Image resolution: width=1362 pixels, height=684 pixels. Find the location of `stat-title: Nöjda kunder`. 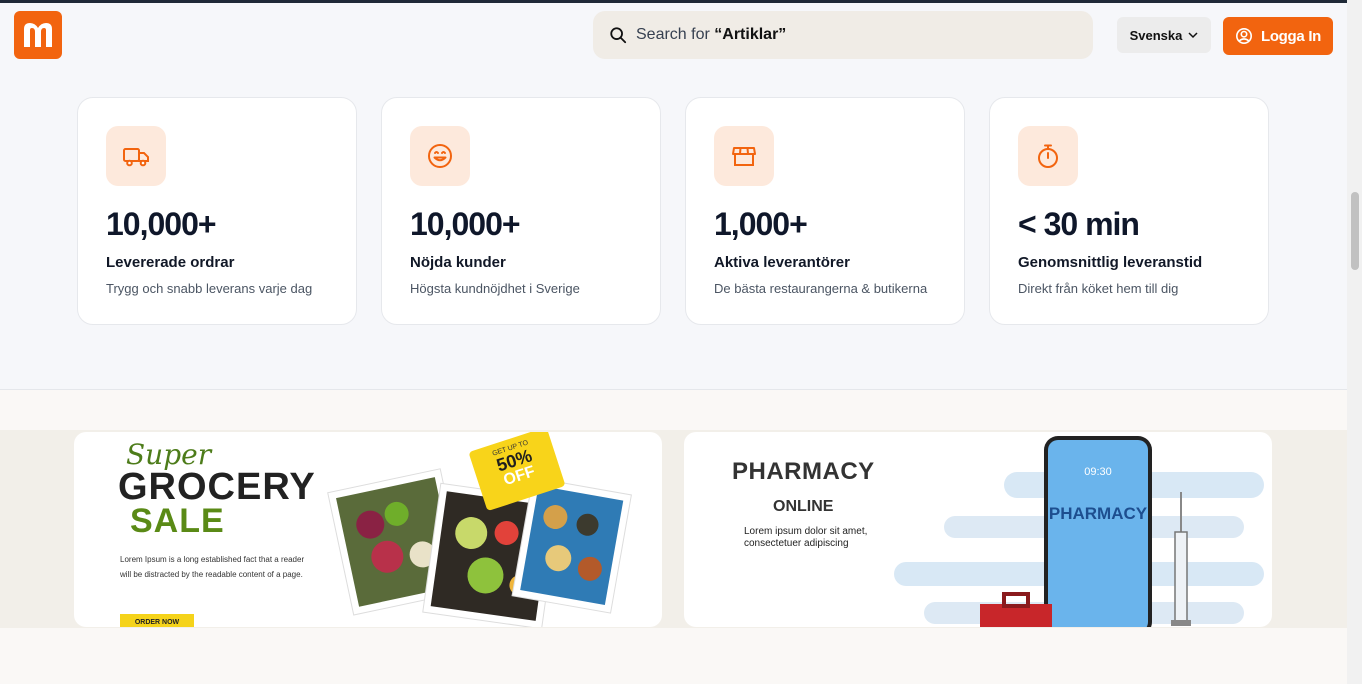

stat-title: Nöjda kunder is located at coordinates (458, 262).